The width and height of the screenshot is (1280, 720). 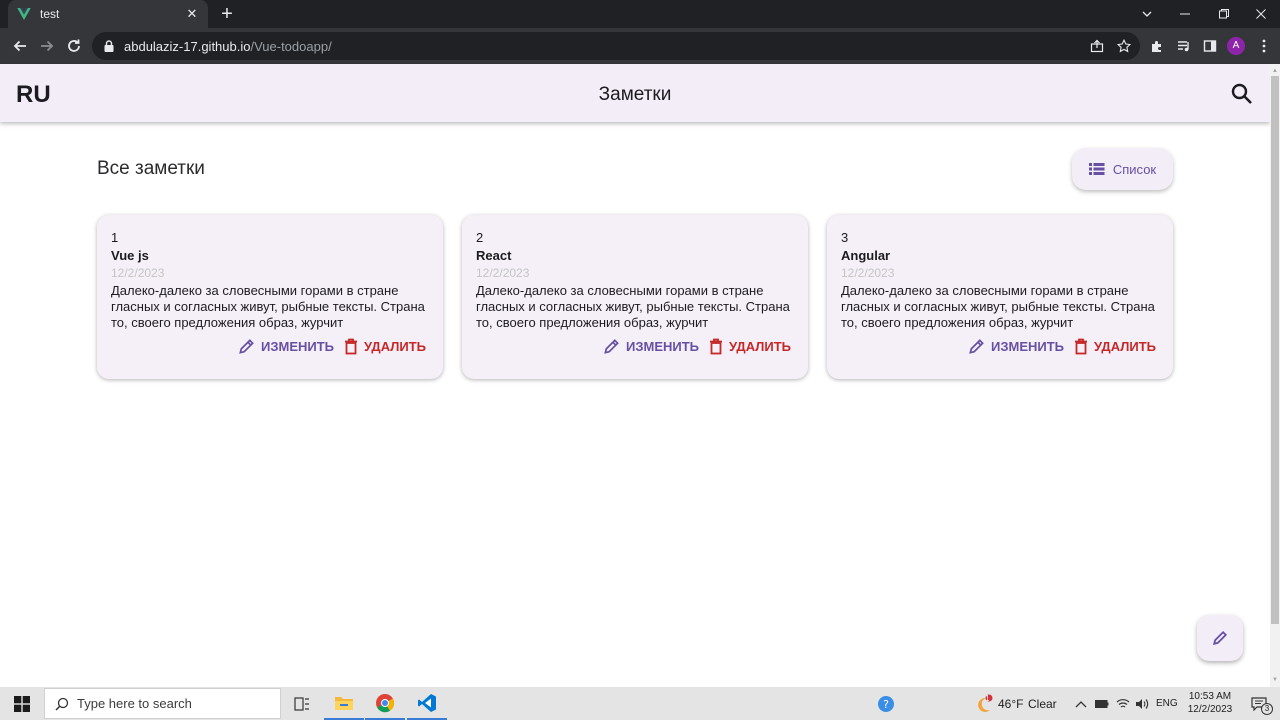 I want to click on scroll-down-arrow-icon: ▼, so click(x=1275, y=680).